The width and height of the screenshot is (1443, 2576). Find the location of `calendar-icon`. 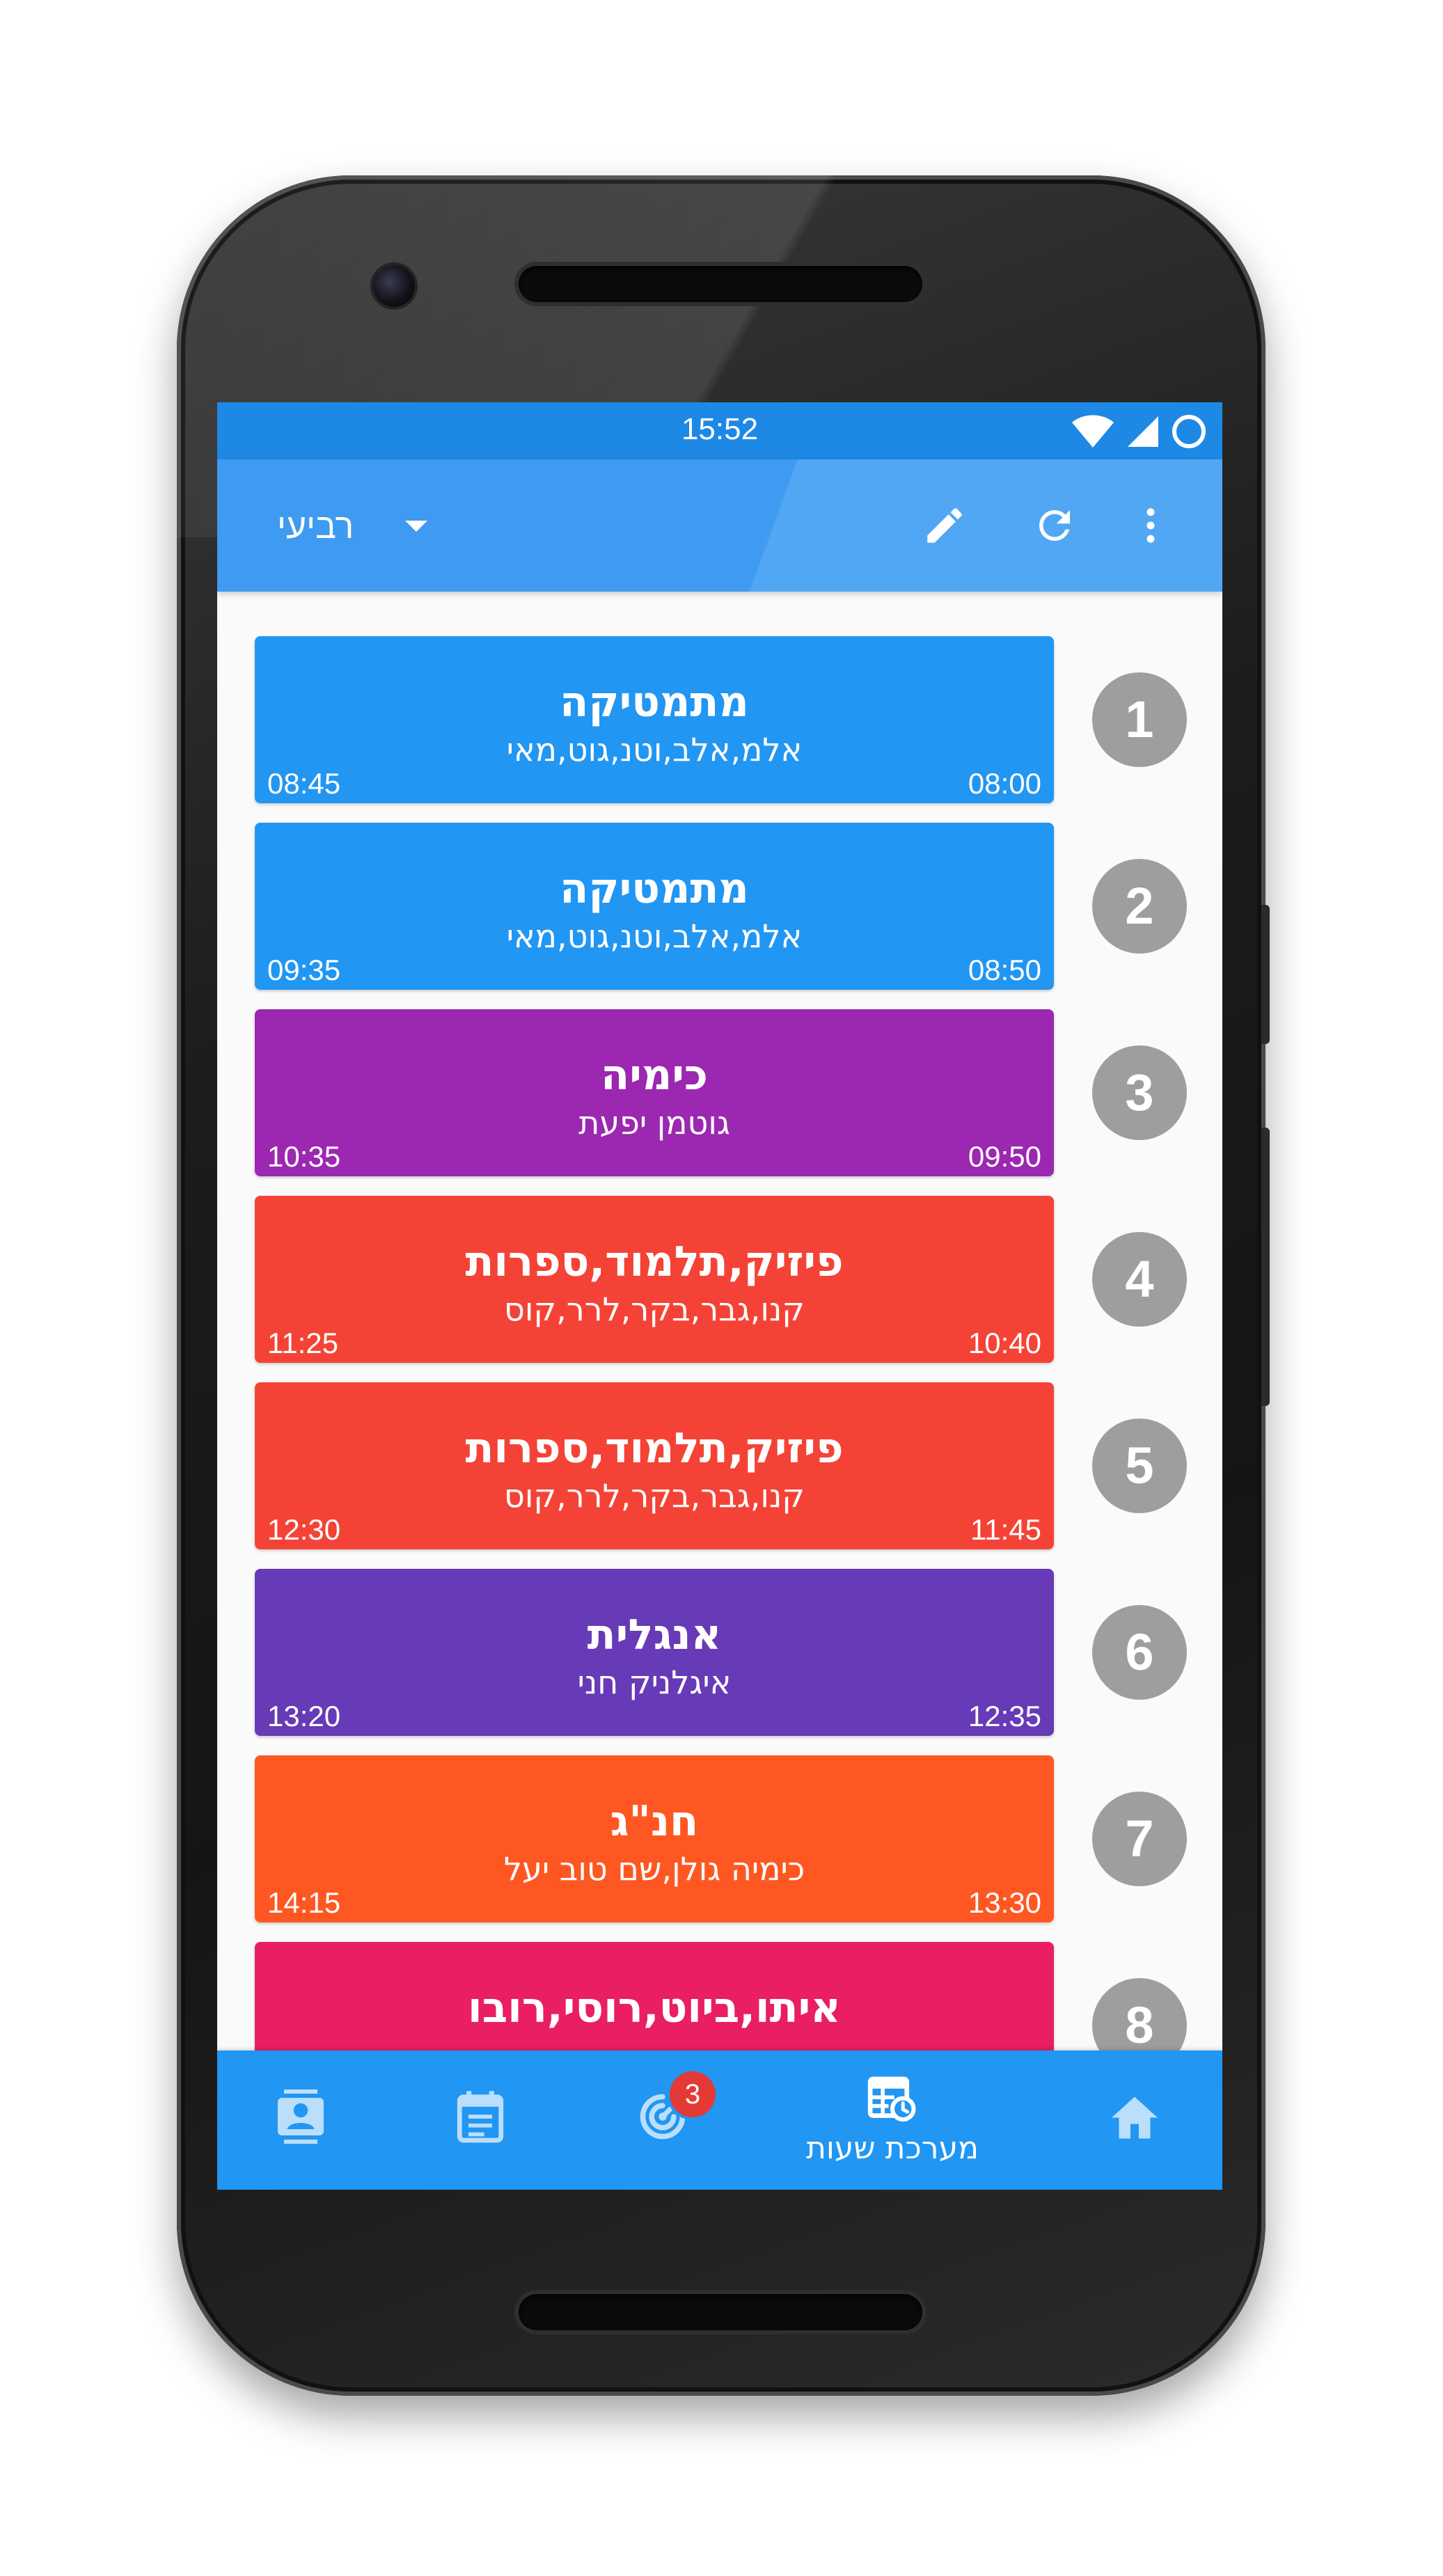

calendar-icon is located at coordinates (480, 2117).